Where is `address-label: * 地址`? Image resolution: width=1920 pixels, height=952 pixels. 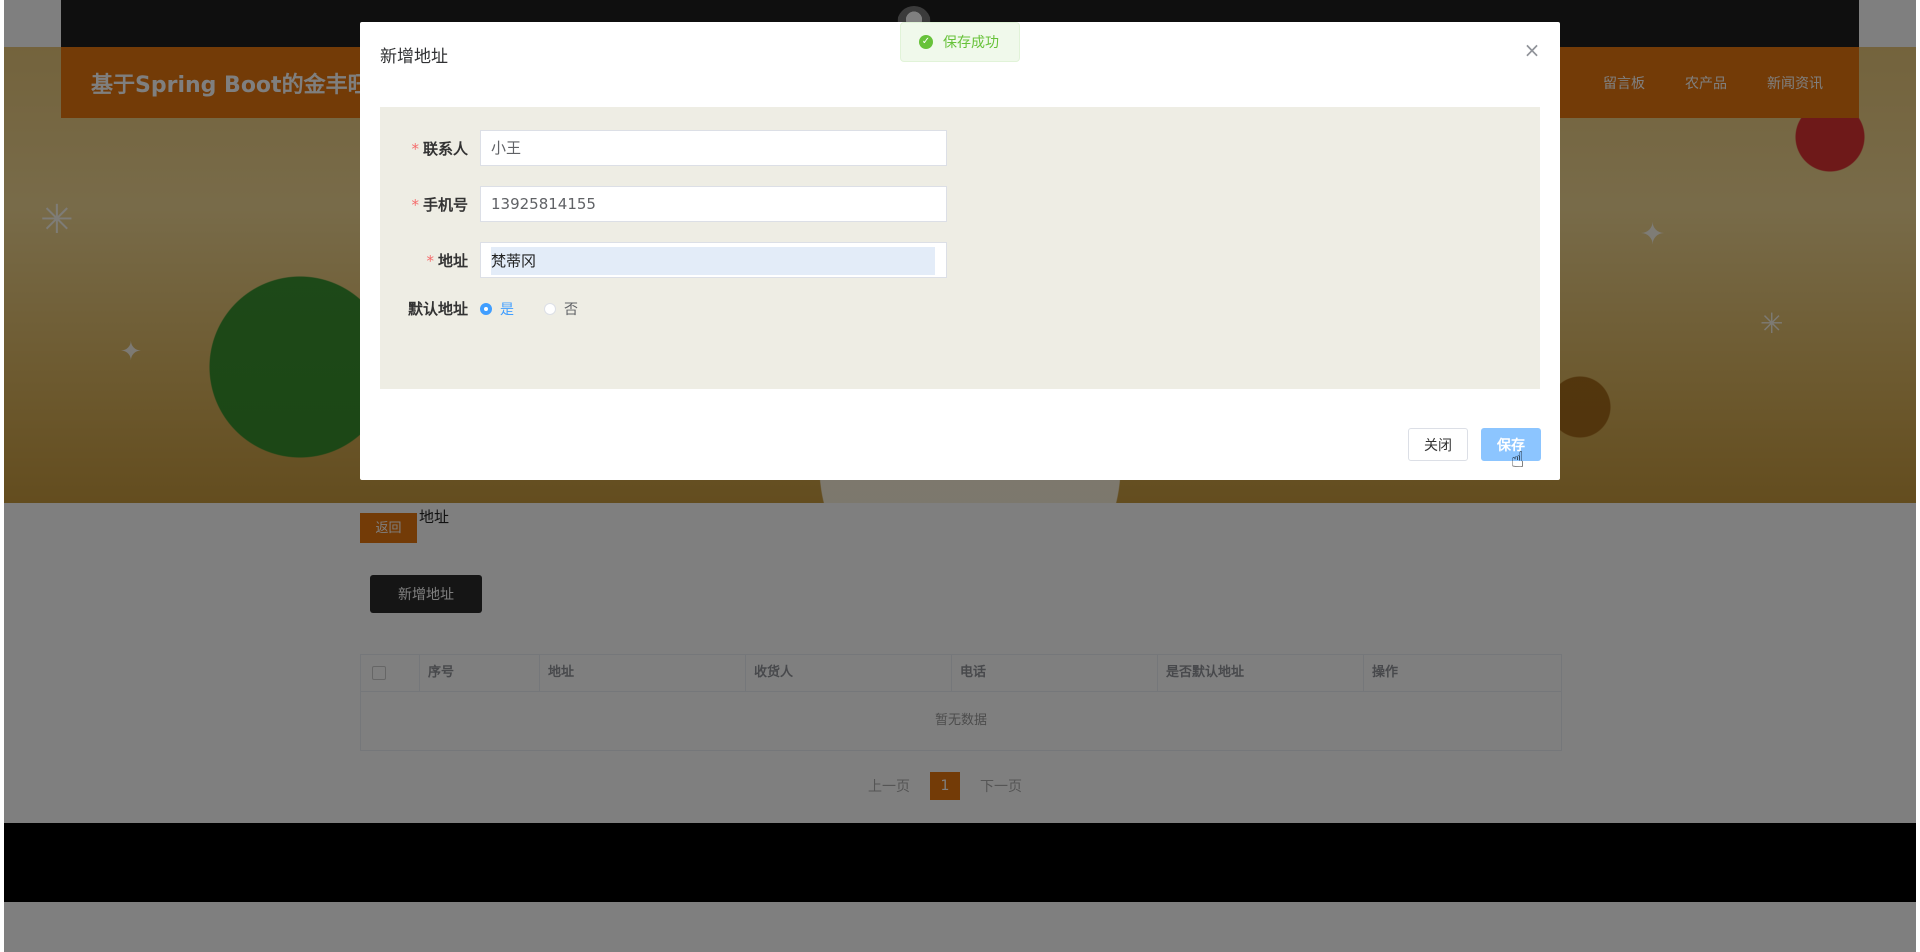
address-label: * 地址 is located at coordinates (447, 260).